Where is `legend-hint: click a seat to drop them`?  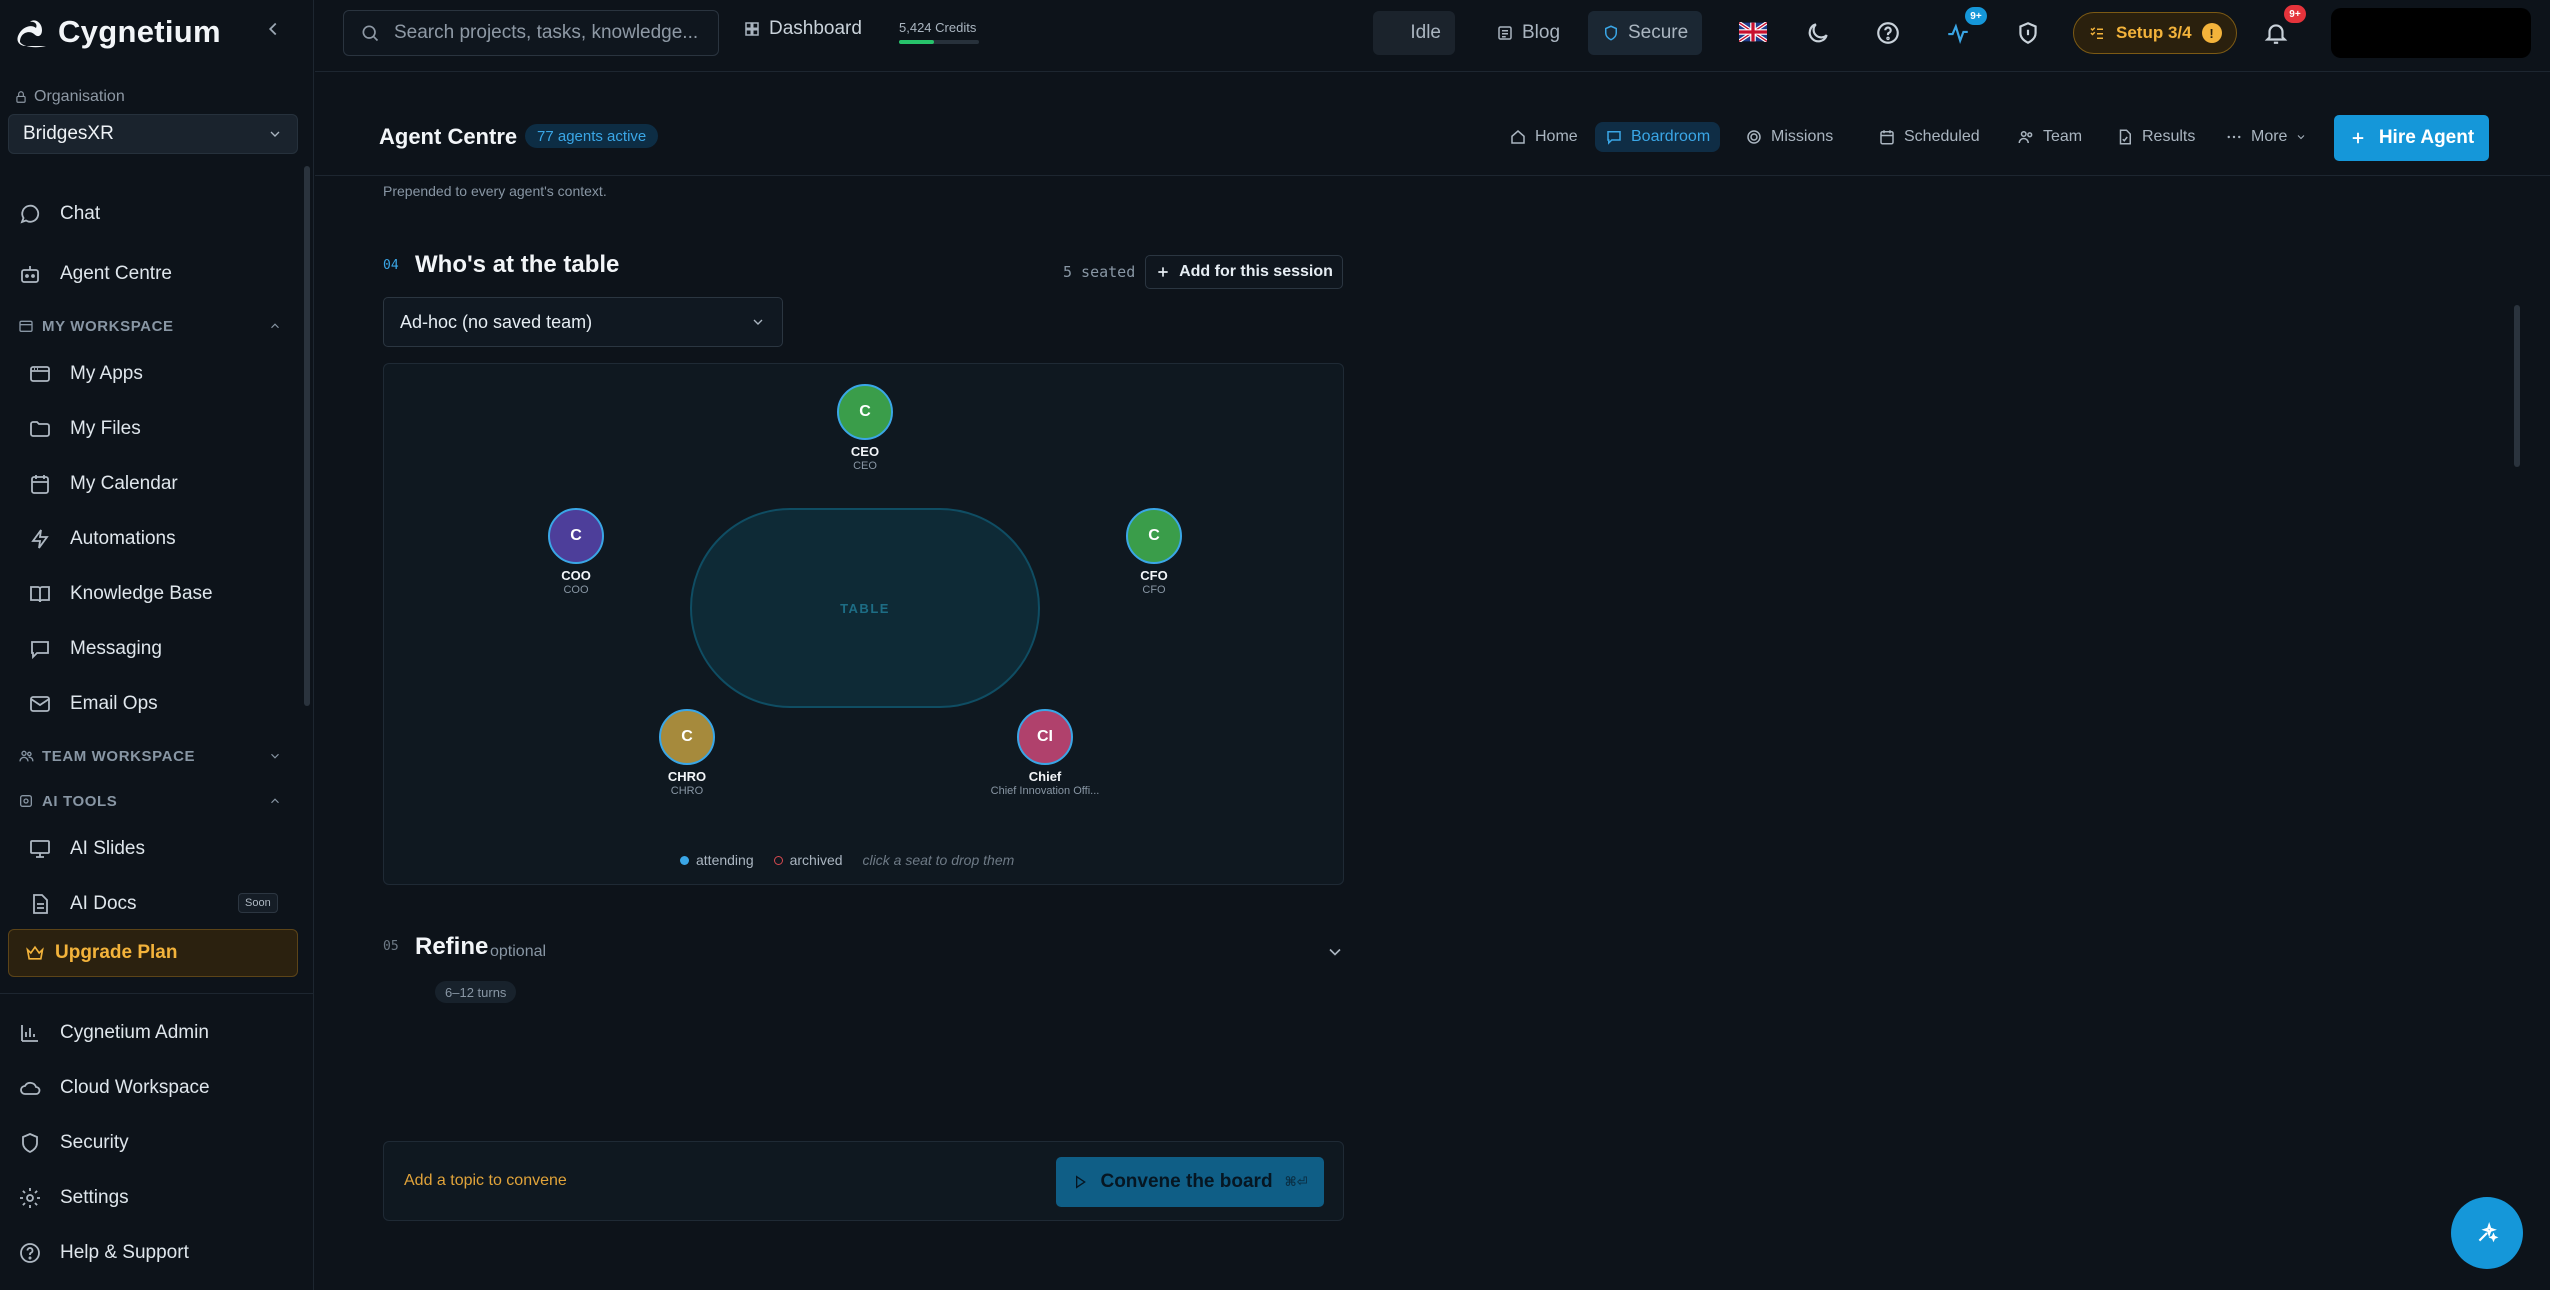
legend-hint: click a seat to drop them is located at coordinates (938, 860).